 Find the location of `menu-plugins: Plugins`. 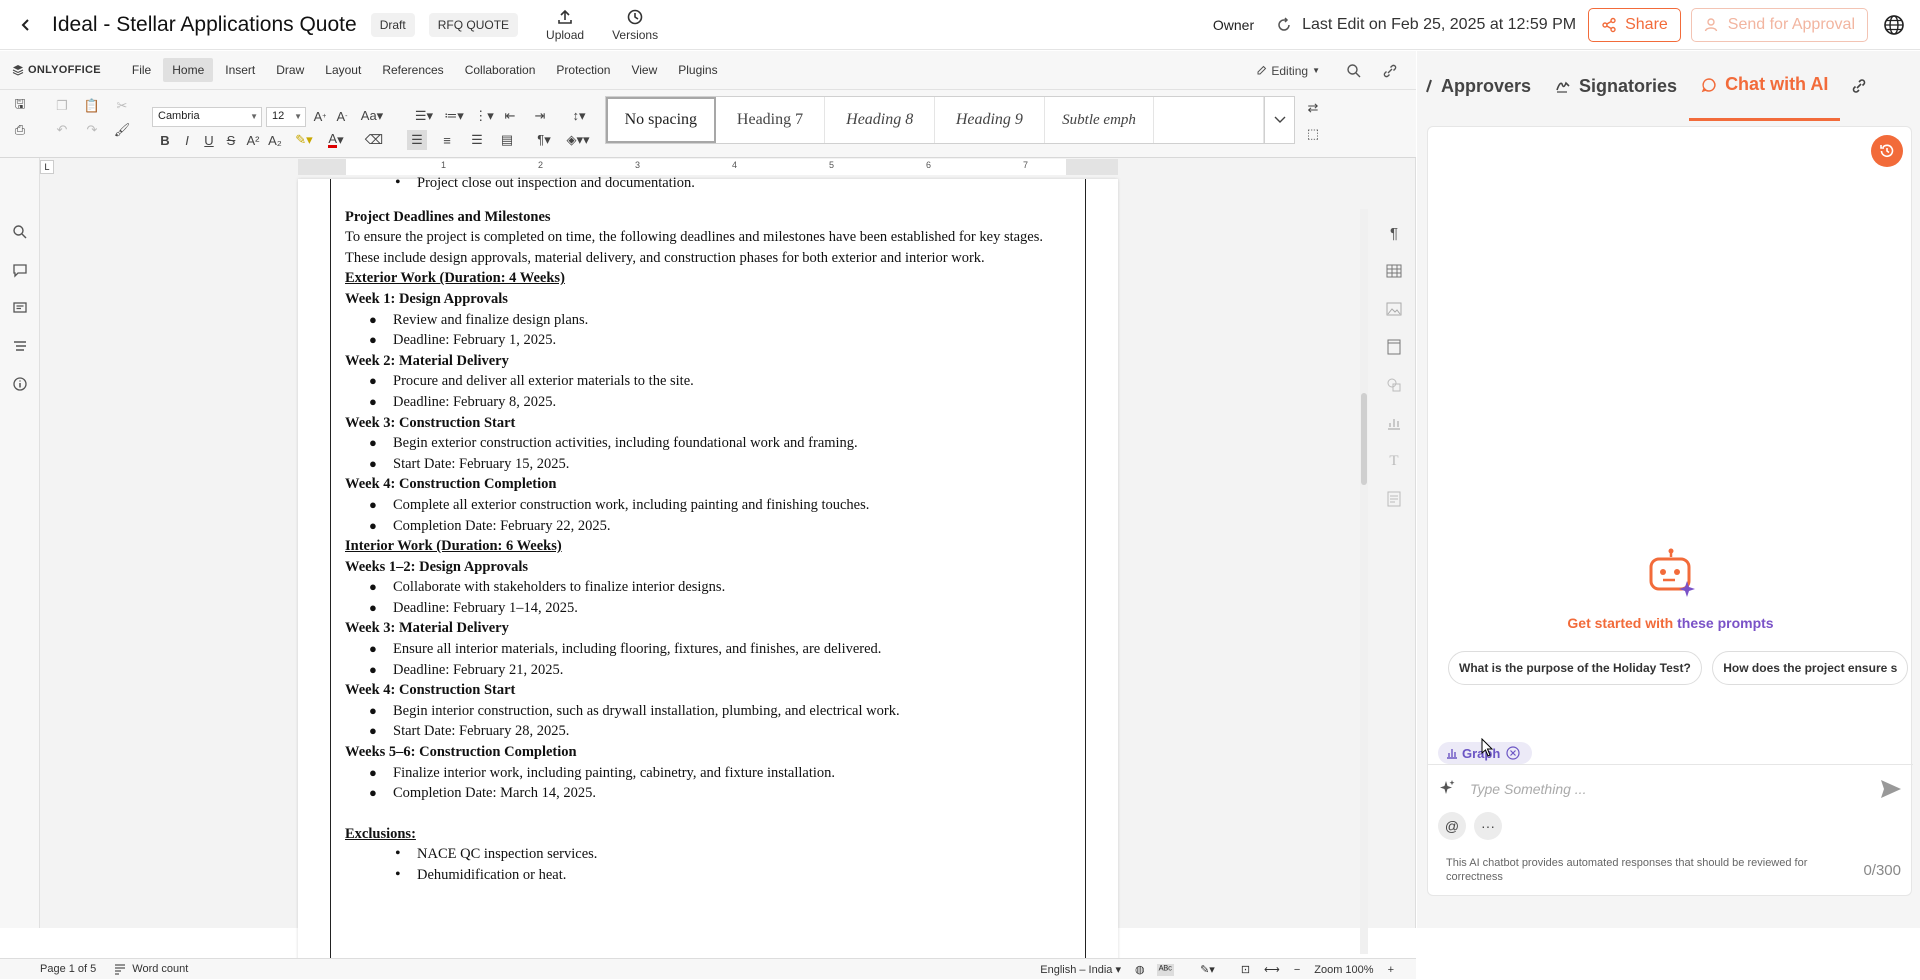

menu-plugins: Plugins is located at coordinates (697, 70).